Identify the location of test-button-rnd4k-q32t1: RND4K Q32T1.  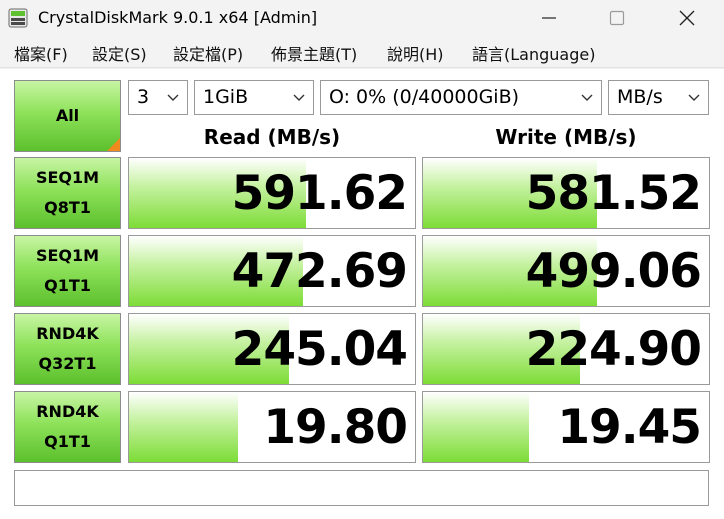
(67, 349).